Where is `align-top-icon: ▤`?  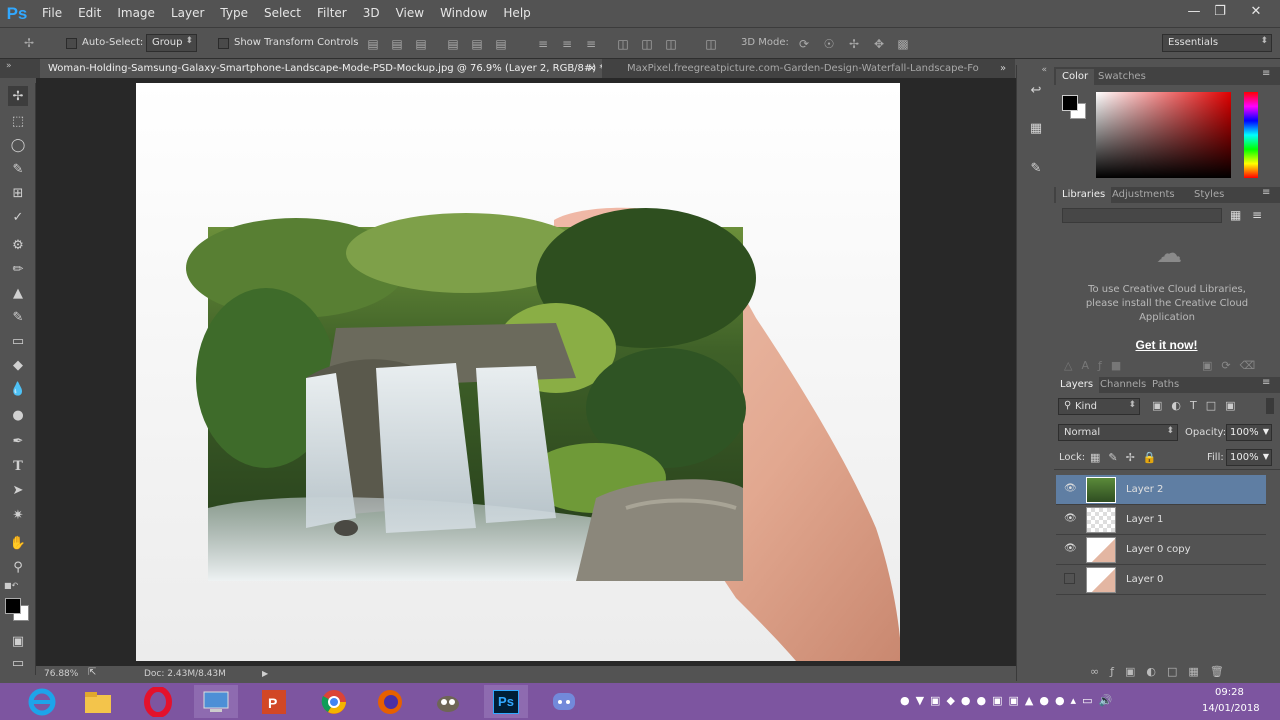
align-top-icon: ▤ is located at coordinates (373, 44).